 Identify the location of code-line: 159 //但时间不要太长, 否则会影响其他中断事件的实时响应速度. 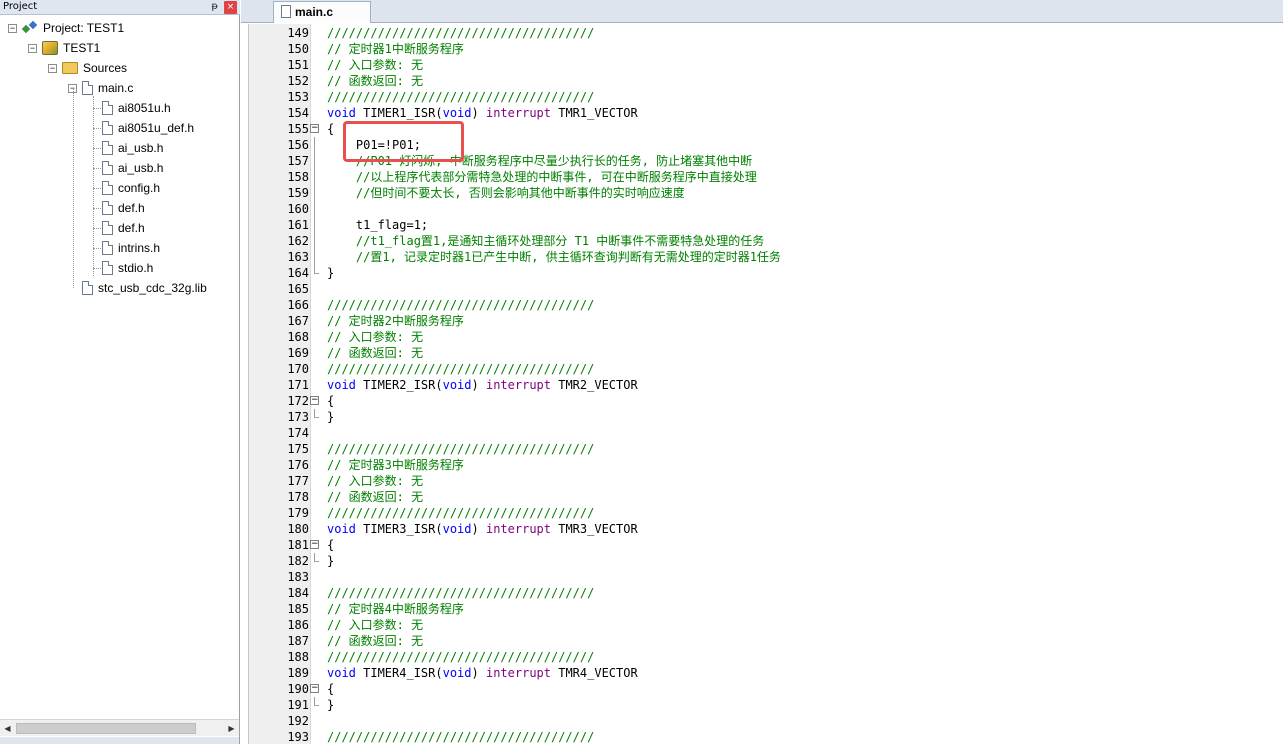
(785, 193).